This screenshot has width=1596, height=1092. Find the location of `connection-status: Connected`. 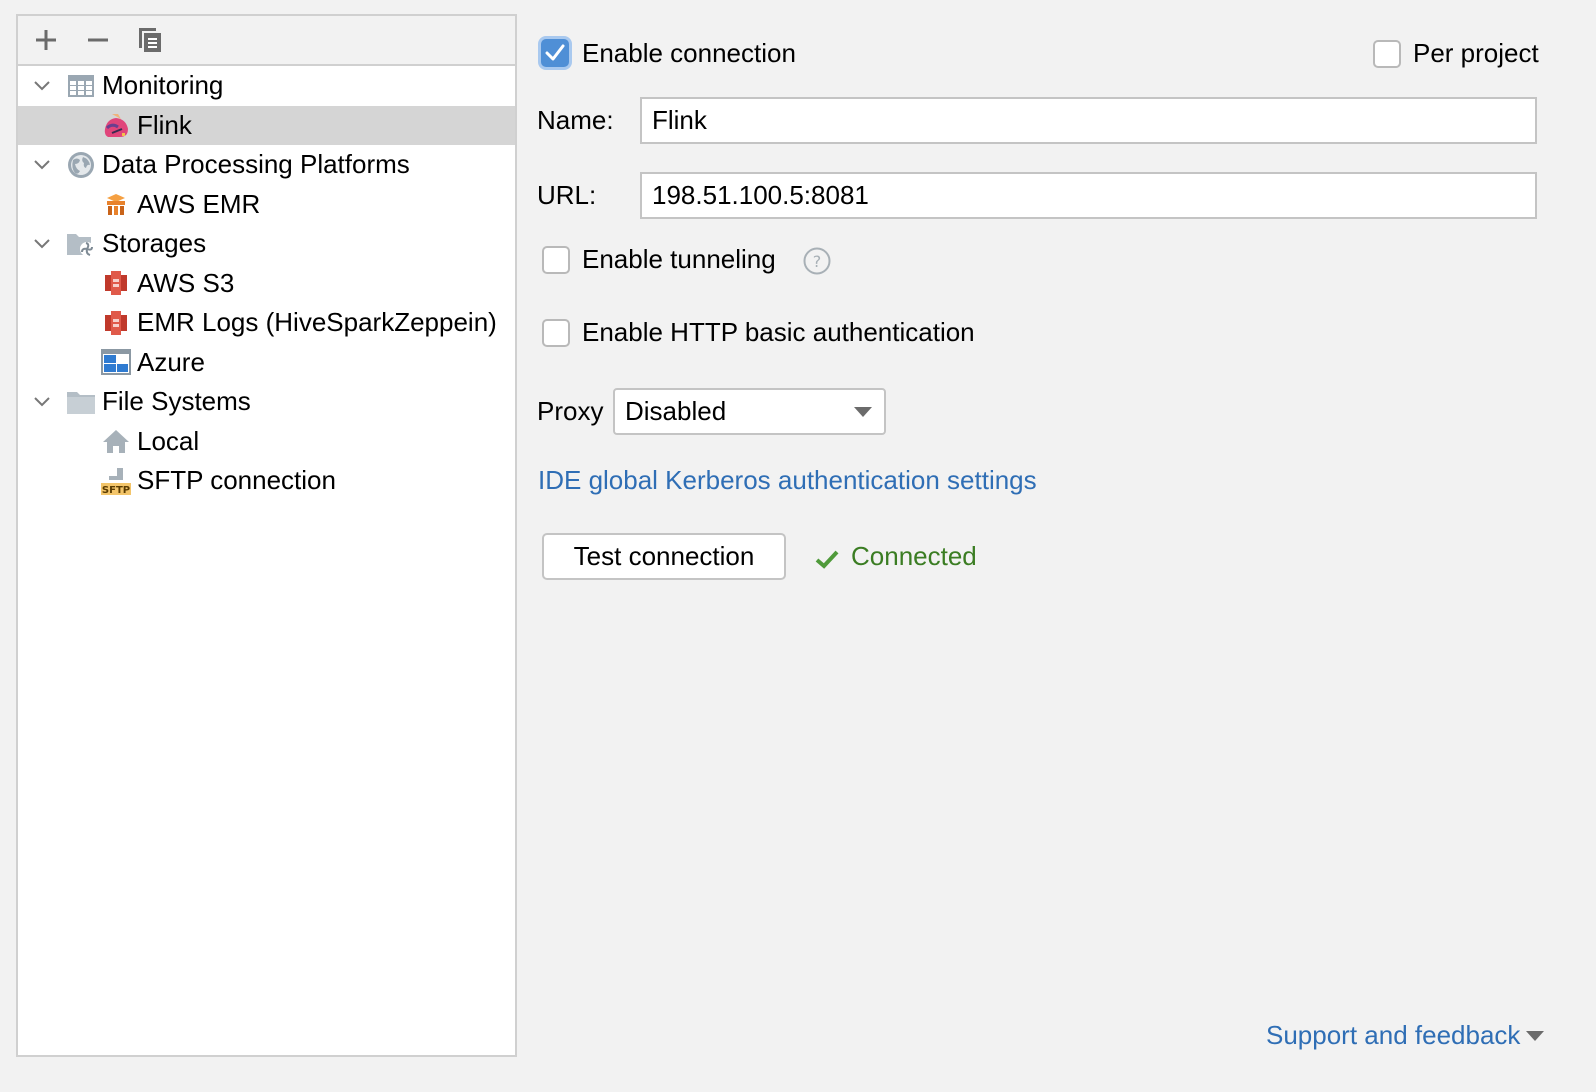

connection-status: Connected is located at coordinates (914, 556).